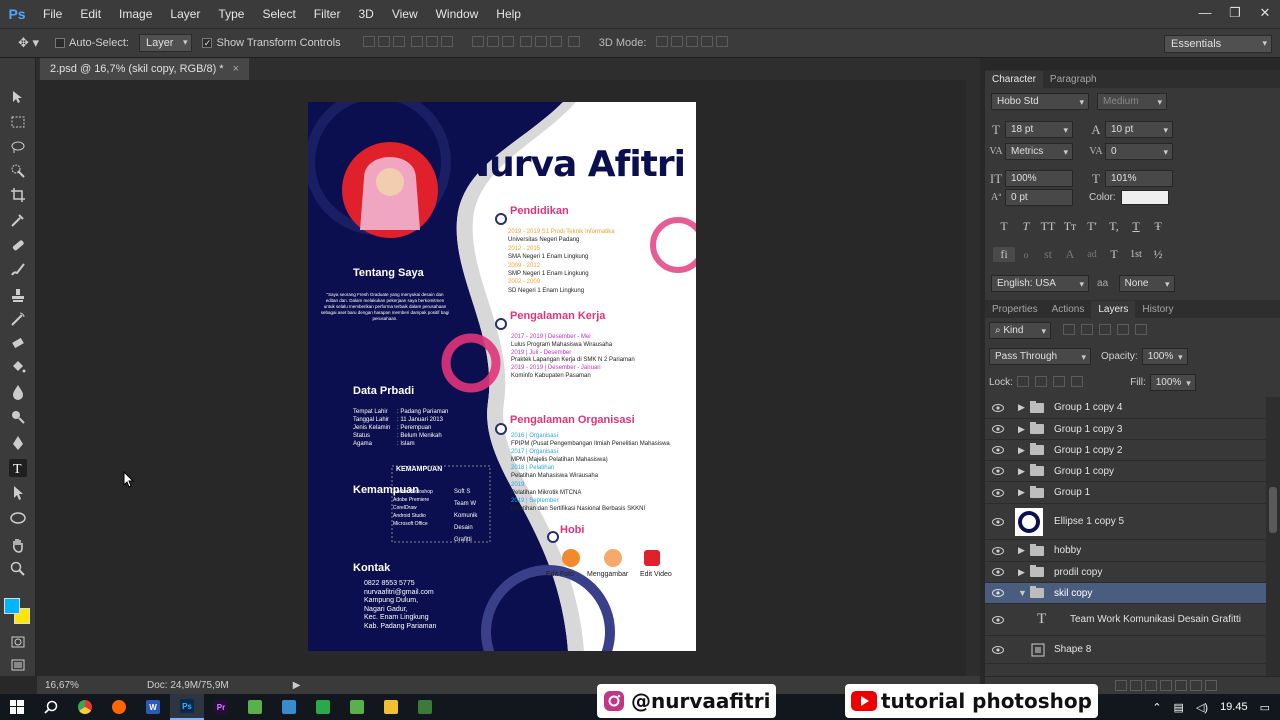 Image resolution: width=1280 pixels, height=720 pixels. I want to click on dodge-tool-icon, so click(18, 417).